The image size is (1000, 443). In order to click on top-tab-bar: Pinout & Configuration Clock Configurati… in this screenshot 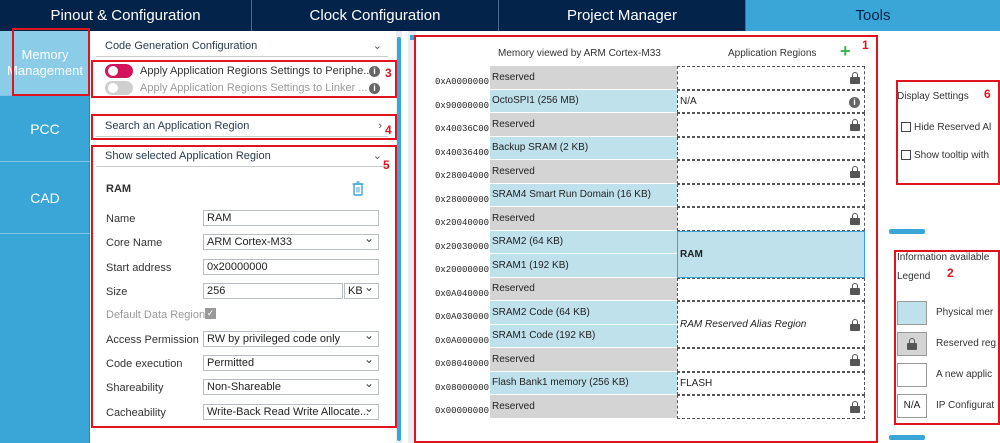, I will do `click(500, 15)`.